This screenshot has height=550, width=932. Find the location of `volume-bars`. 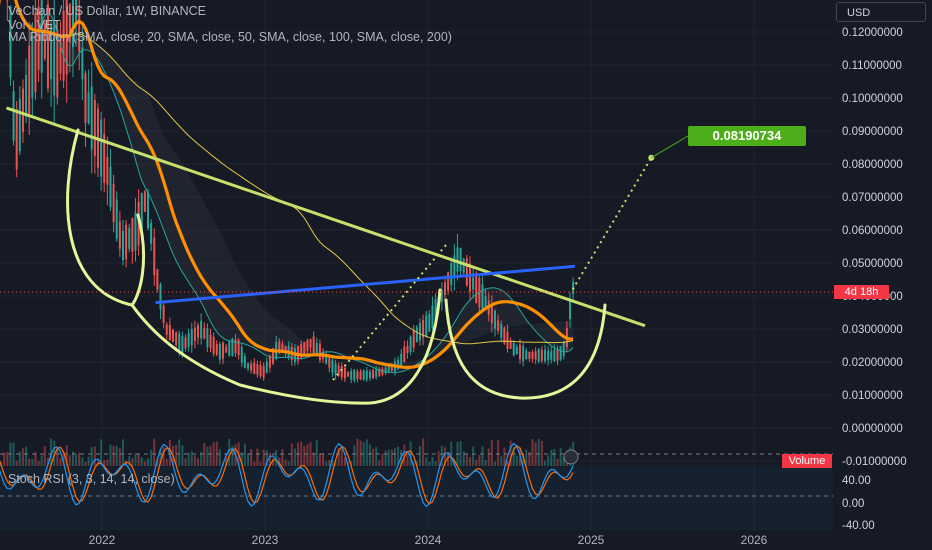

volume-bars is located at coordinates (287, 452).